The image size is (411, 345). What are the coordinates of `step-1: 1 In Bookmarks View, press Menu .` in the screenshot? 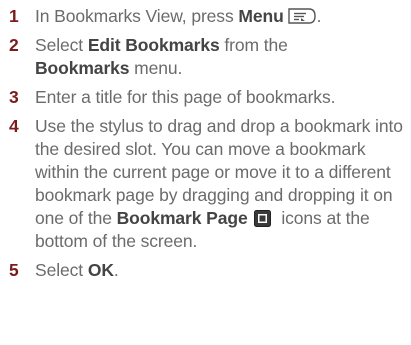 It's located at (208, 16).